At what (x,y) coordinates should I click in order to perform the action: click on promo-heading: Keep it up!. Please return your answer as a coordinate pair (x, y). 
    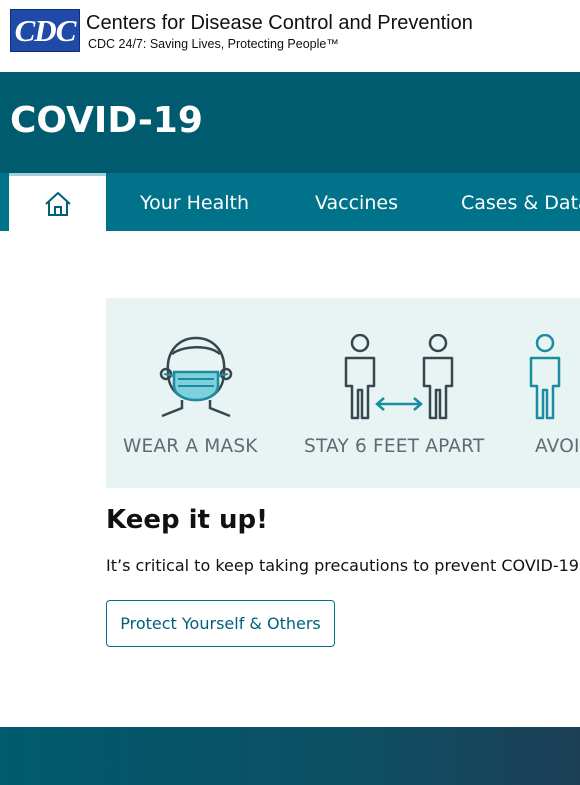
    Looking at the image, I should click on (187, 520).